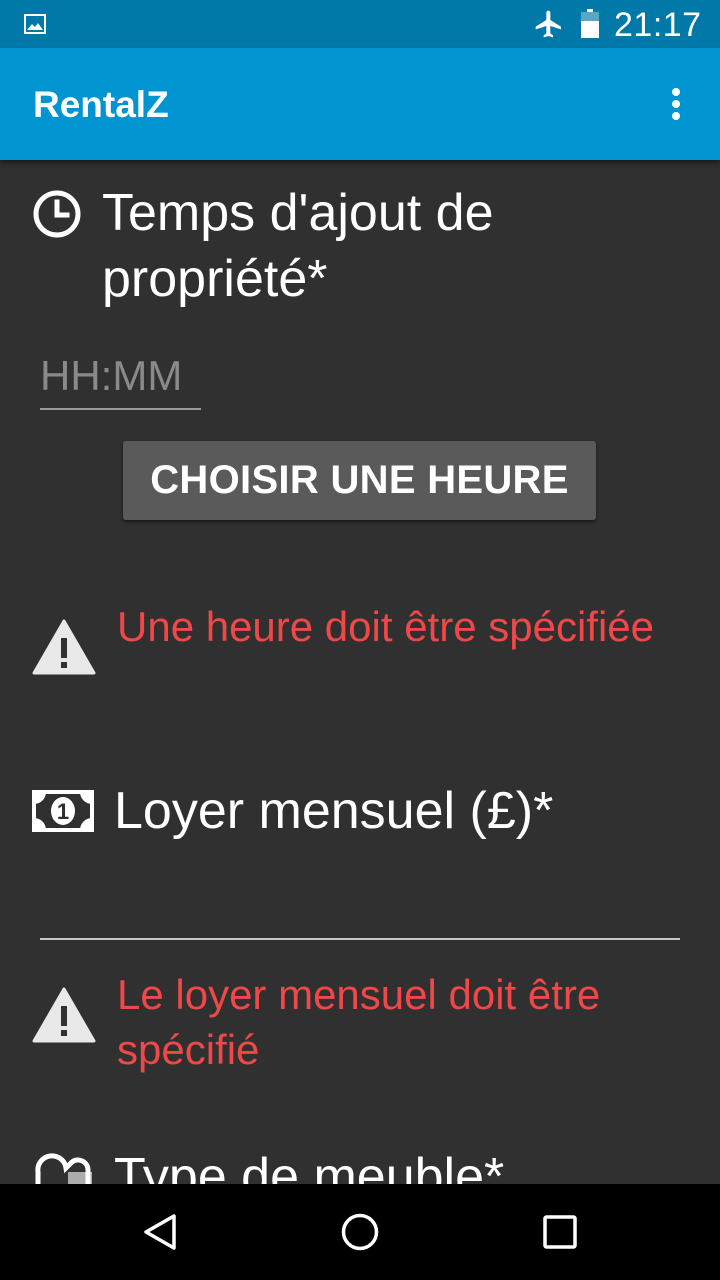 Image resolution: width=720 pixels, height=1280 pixels. What do you see at coordinates (360, 24) in the screenshot?
I see `status-bar: 21:17` at bounding box center [360, 24].